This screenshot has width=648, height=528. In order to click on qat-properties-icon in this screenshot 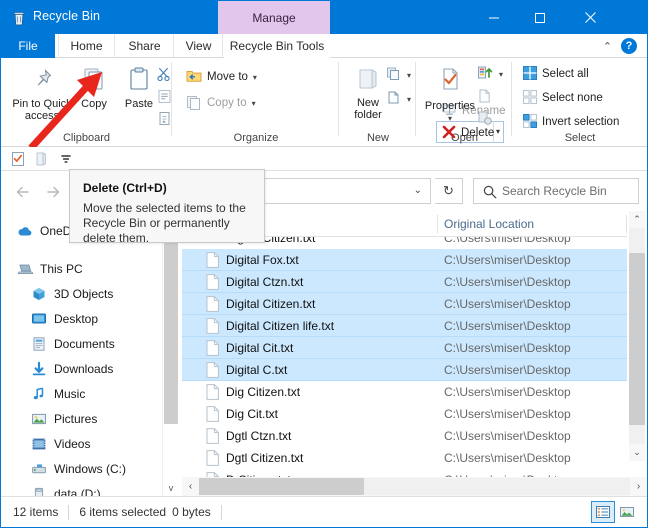, I will do `click(18, 159)`.